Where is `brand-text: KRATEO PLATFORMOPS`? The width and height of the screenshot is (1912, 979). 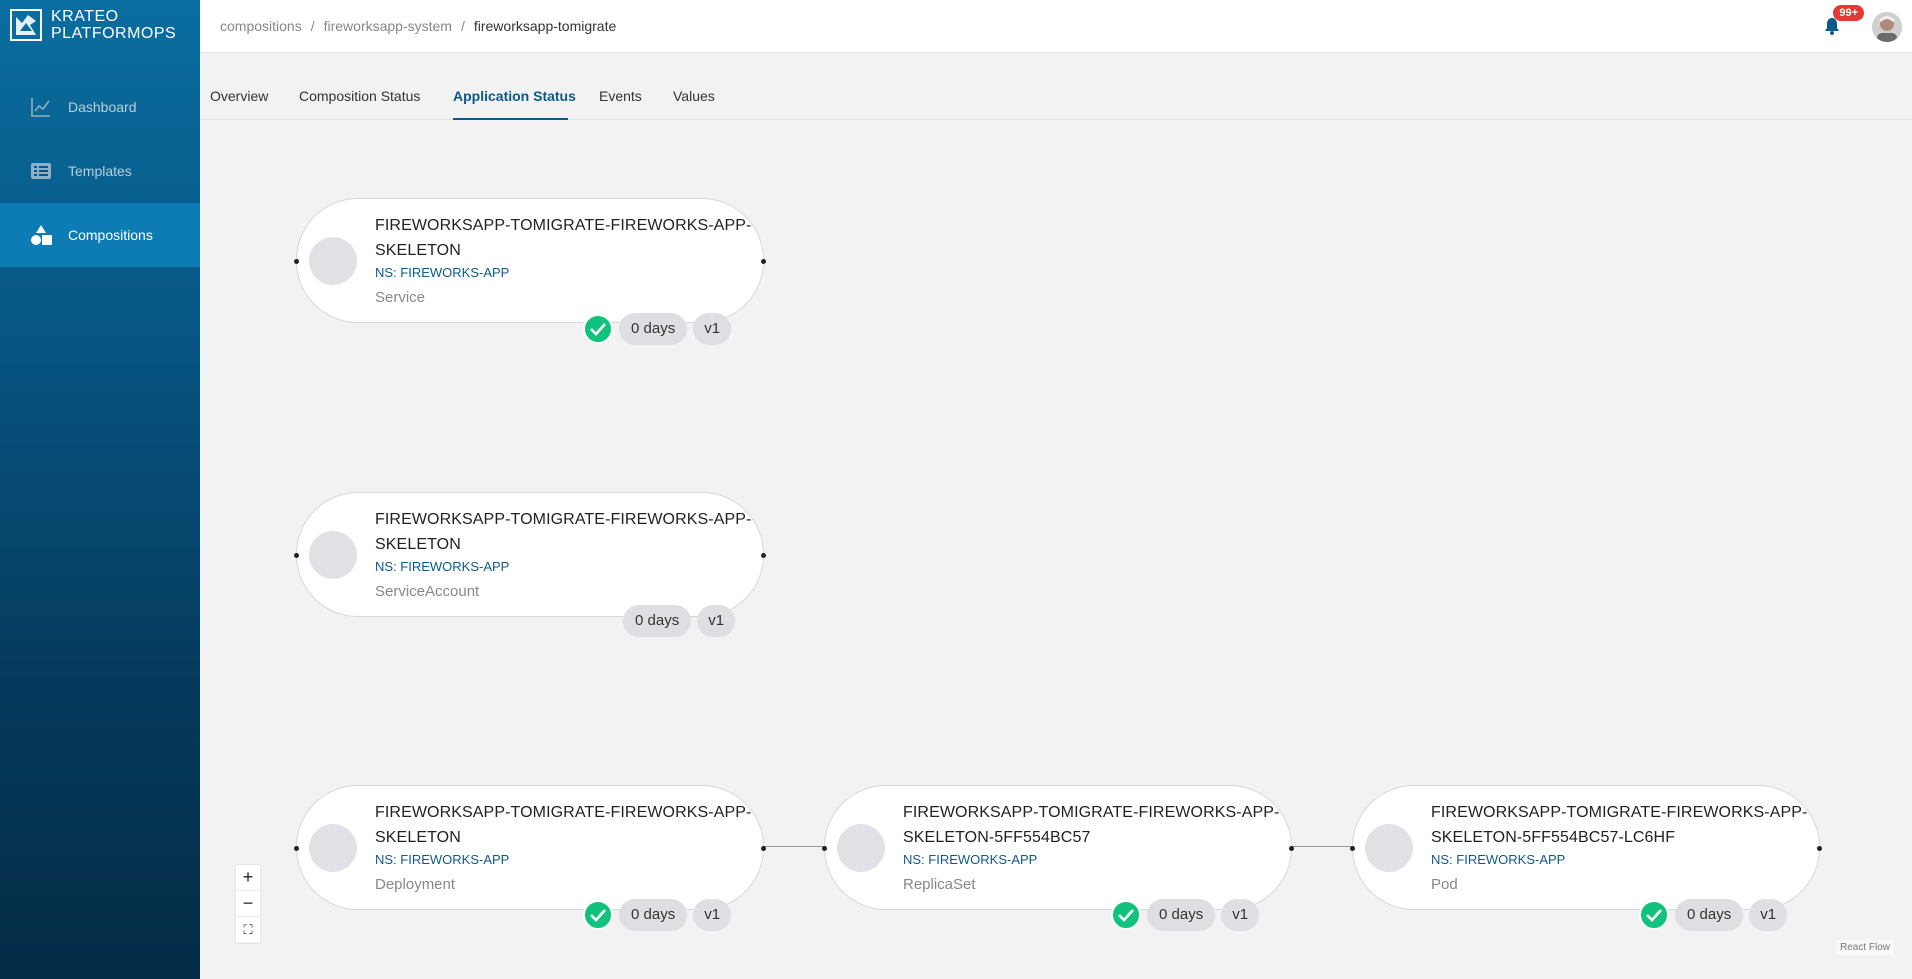 brand-text: KRATEO PLATFORMOPS is located at coordinates (113, 25).